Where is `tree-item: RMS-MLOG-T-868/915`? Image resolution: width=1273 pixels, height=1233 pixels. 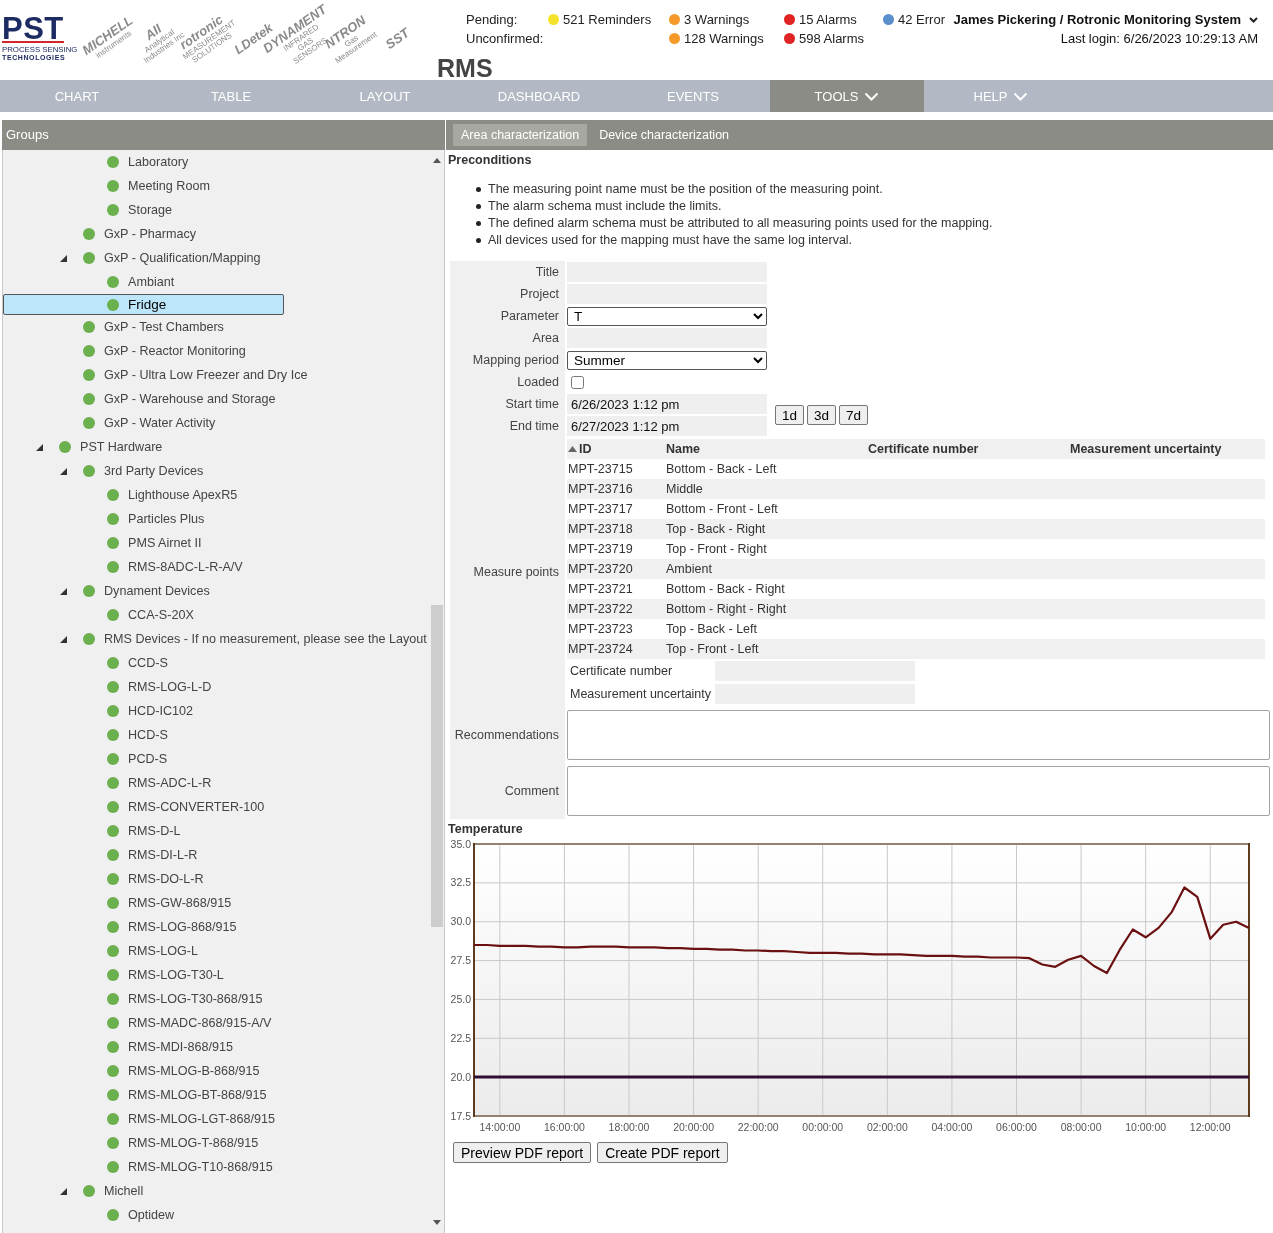 tree-item: RMS-MLOG-T-868/915 is located at coordinates (215, 1143).